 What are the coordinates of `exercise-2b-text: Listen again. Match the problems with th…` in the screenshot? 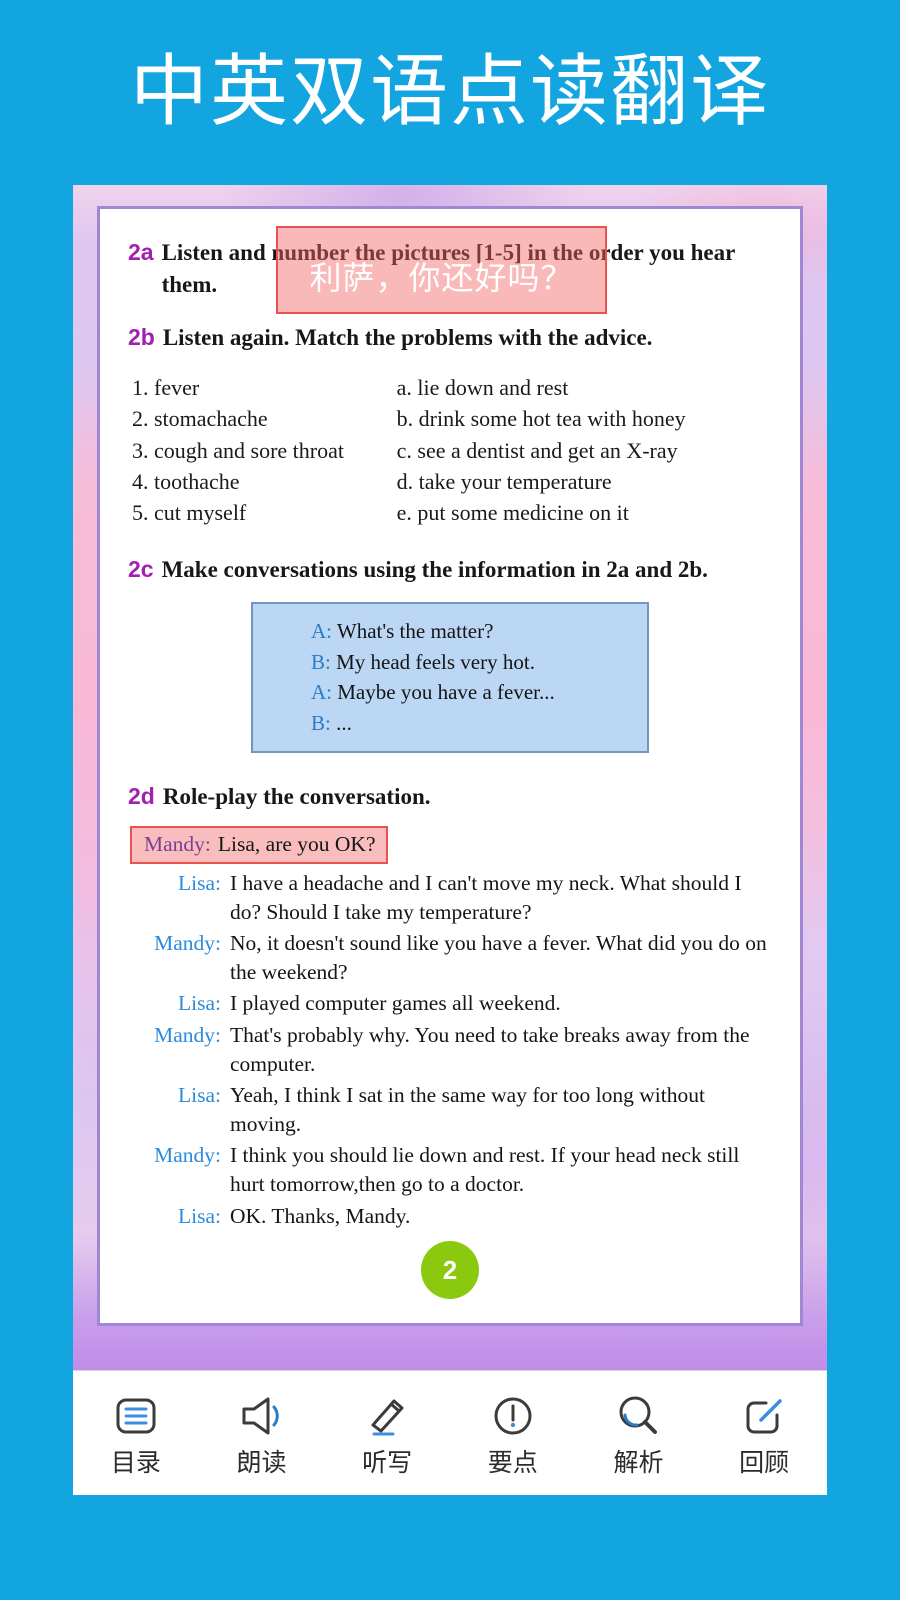 It's located at (407, 338).